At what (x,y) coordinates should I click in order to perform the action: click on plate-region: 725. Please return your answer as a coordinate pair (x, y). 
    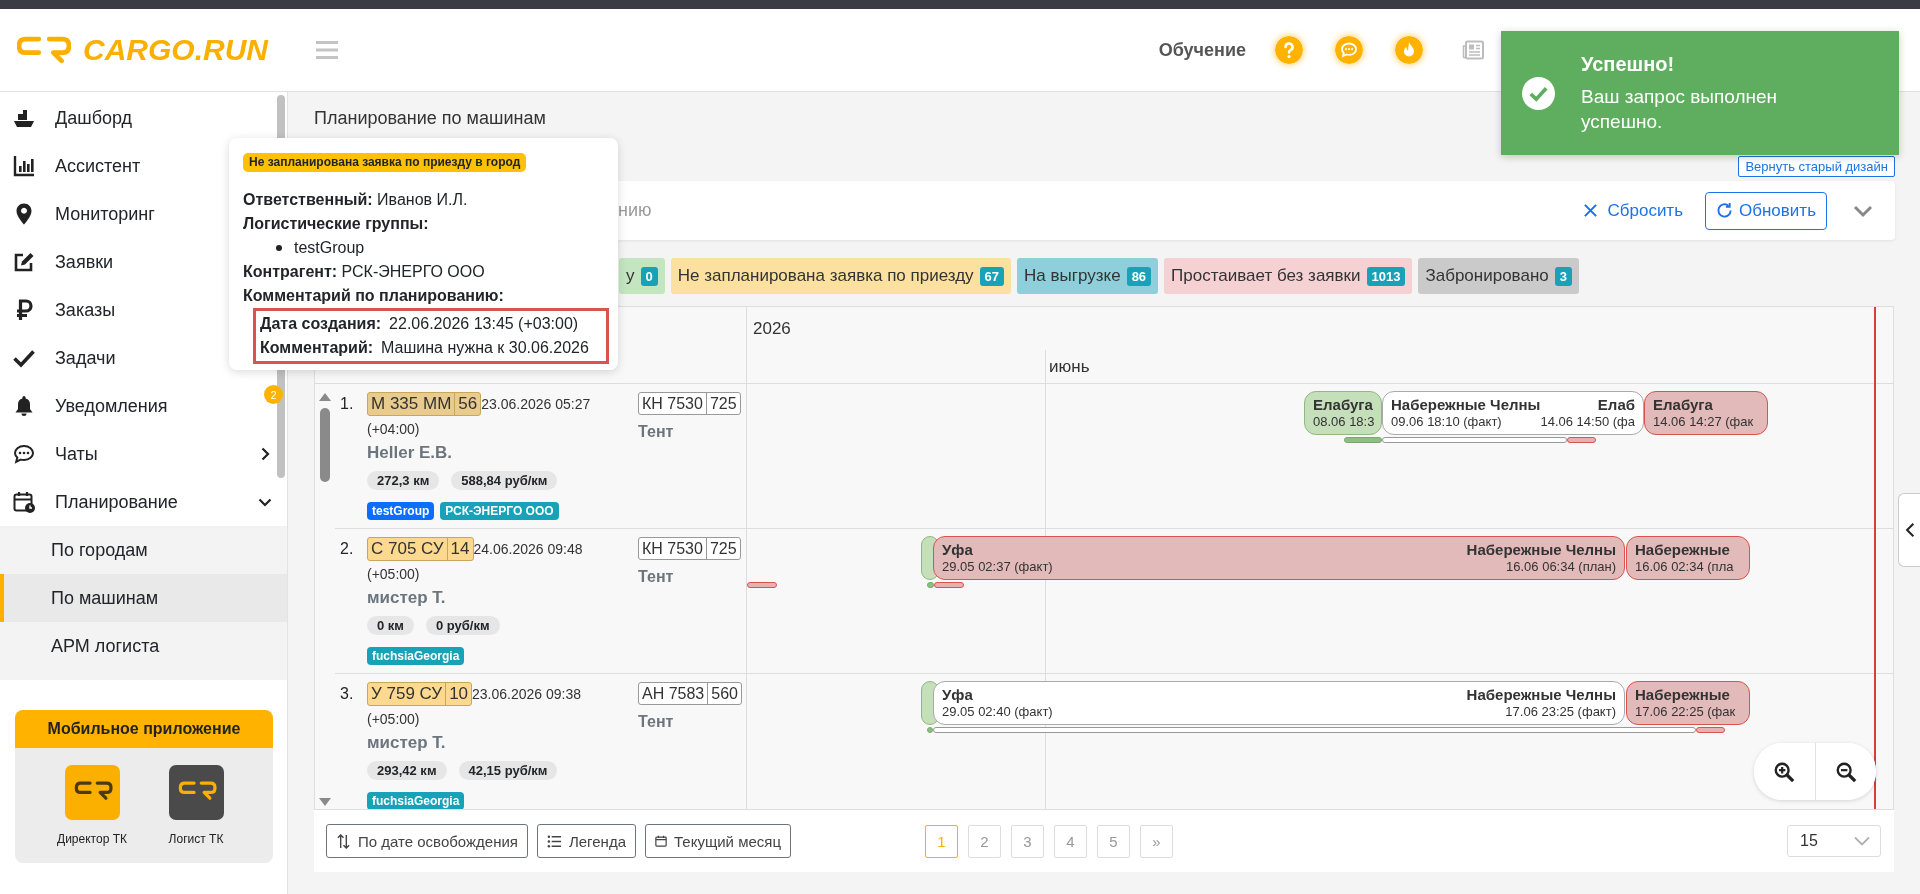
    Looking at the image, I should click on (722, 403).